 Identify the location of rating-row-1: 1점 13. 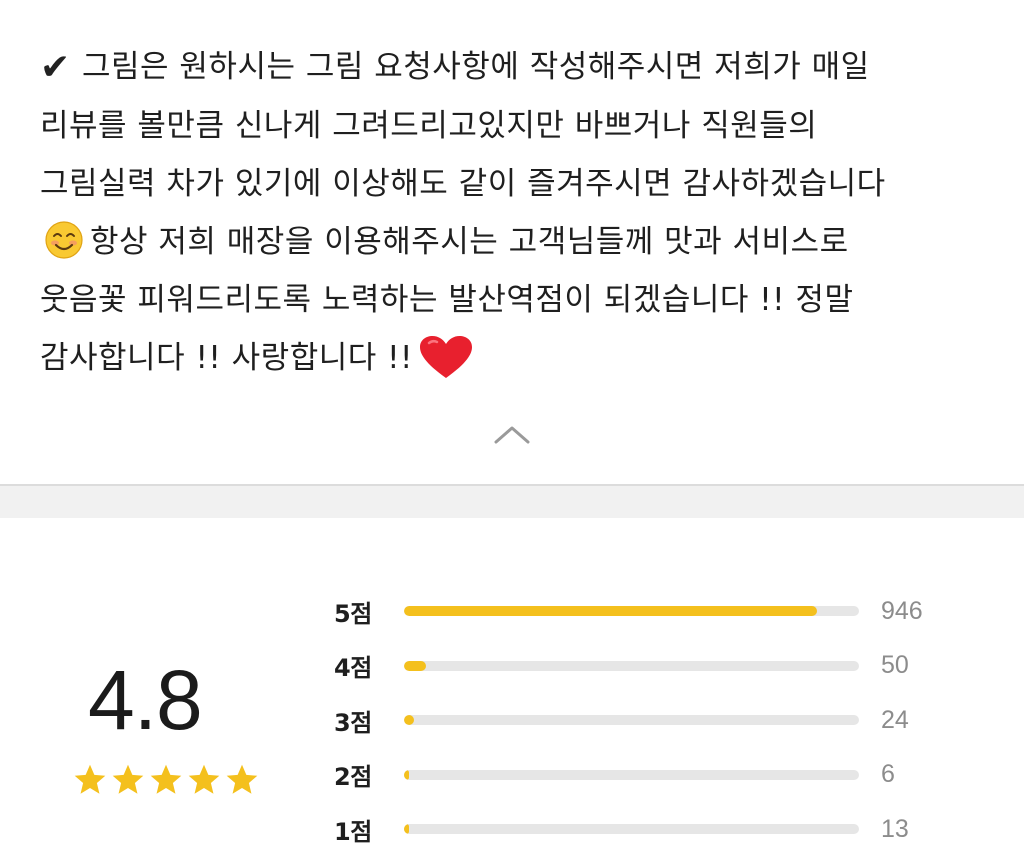
(654, 829).